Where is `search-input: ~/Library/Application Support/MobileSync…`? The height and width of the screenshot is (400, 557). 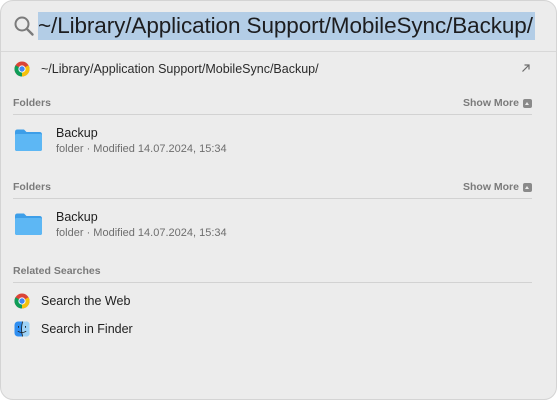
search-input: ~/Library/Application Support/MobileSync… is located at coordinates (297, 26).